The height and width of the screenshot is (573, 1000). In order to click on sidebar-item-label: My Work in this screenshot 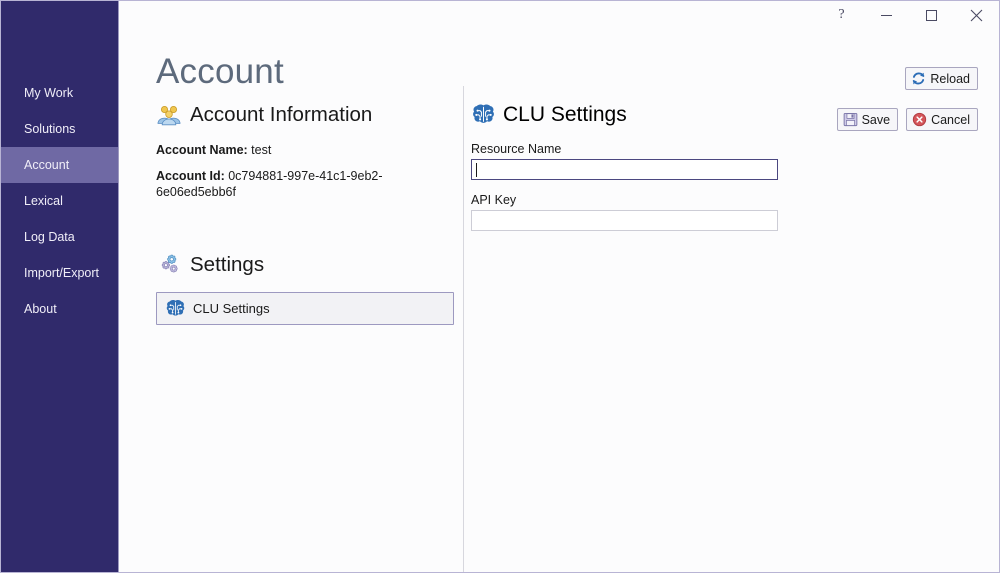, I will do `click(49, 93)`.